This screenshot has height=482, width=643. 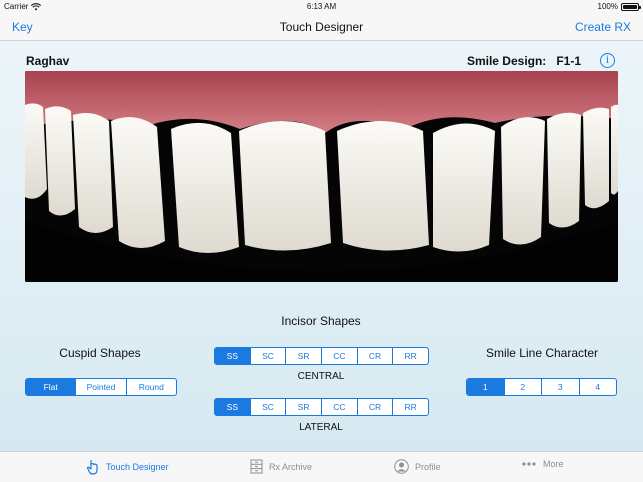 I want to click on archive-icon, so click(x=256, y=466).